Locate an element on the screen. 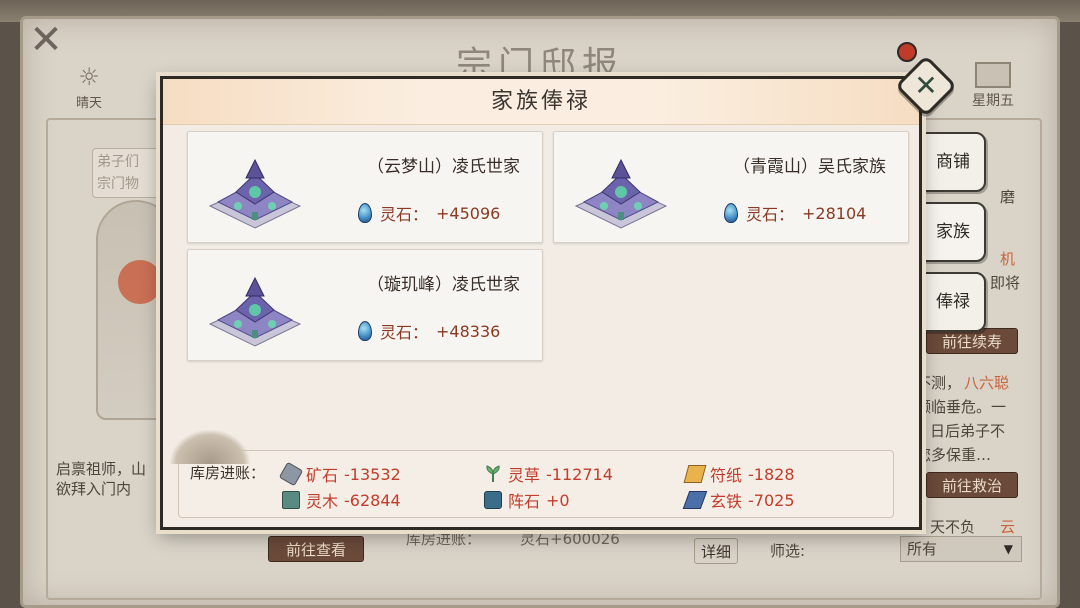 This screenshot has width=1080, height=608. dropdown-arrow-icon: ▼ is located at coordinates (1008, 549).